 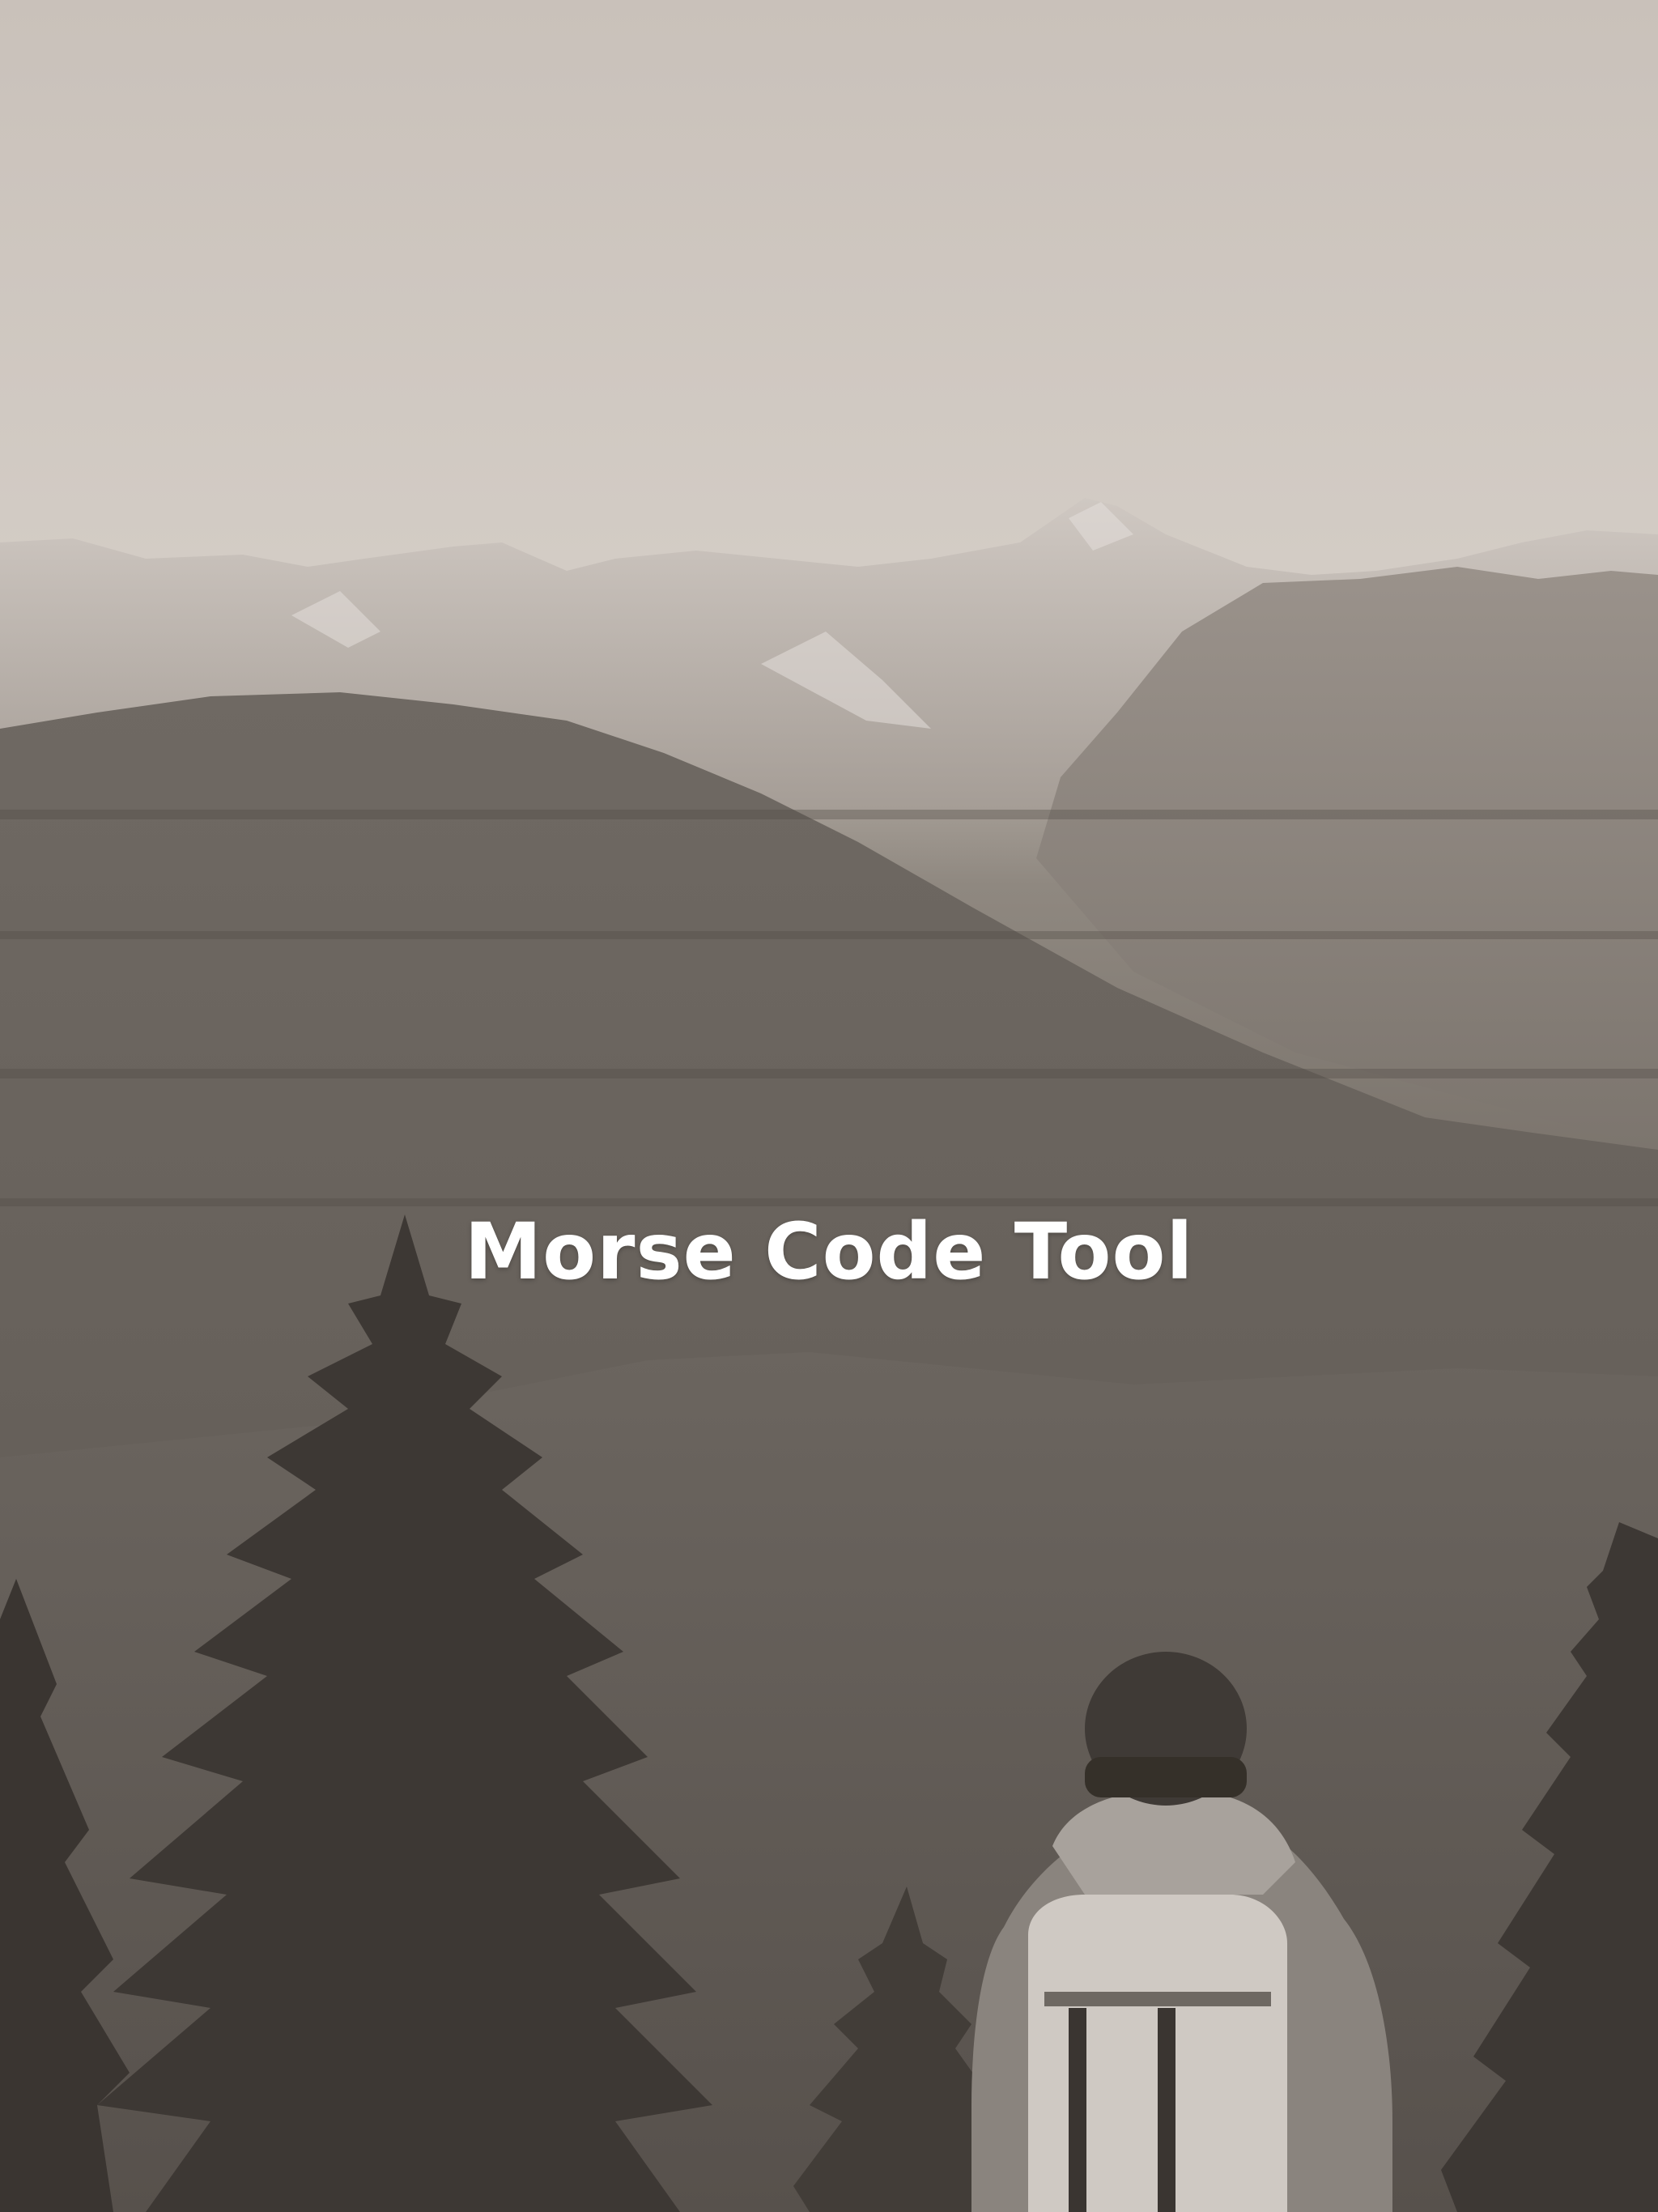 What do you see at coordinates (829, 1252) in the screenshot?
I see `app-title: Morse Code Tool` at bounding box center [829, 1252].